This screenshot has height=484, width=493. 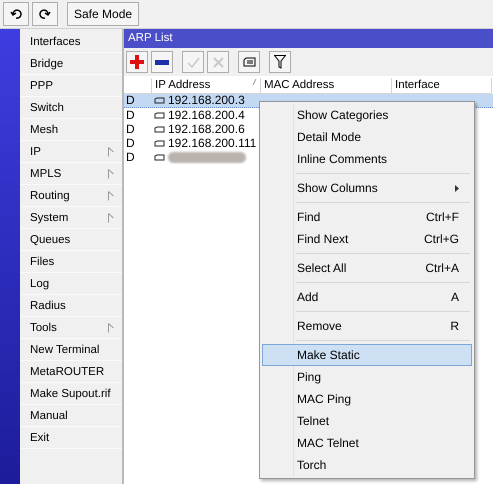 What do you see at coordinates (206, 129) in the screenshot?
I see `ip-cell: 192.168.200.6` at bounding box center [206, 129].